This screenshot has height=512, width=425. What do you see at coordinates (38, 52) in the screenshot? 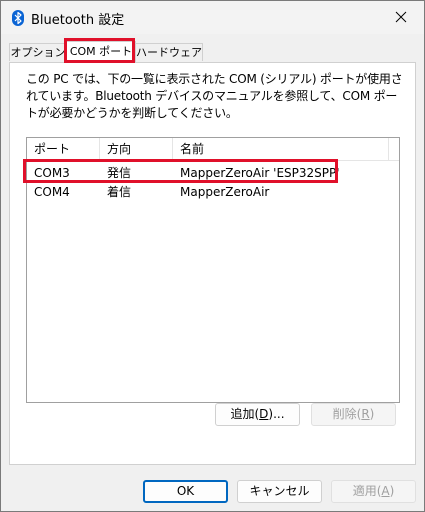
I see `tab-options: オプション` at bounding box center [38, 52].